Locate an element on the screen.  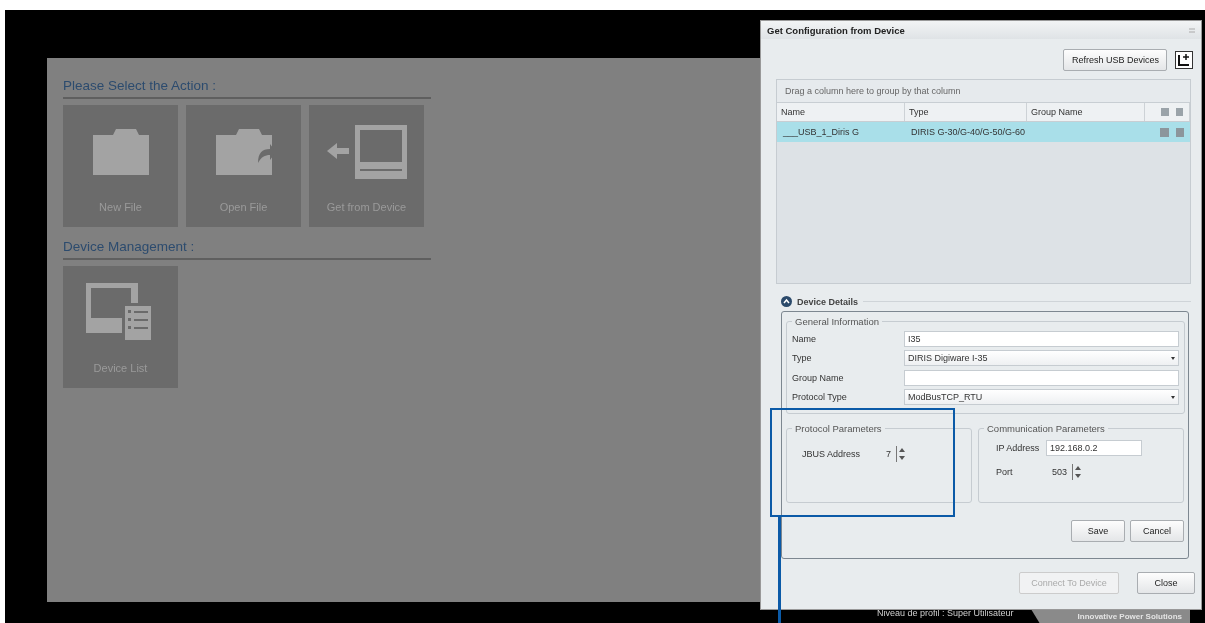
resize-grip-icon is located at coordinates (1192, 30).